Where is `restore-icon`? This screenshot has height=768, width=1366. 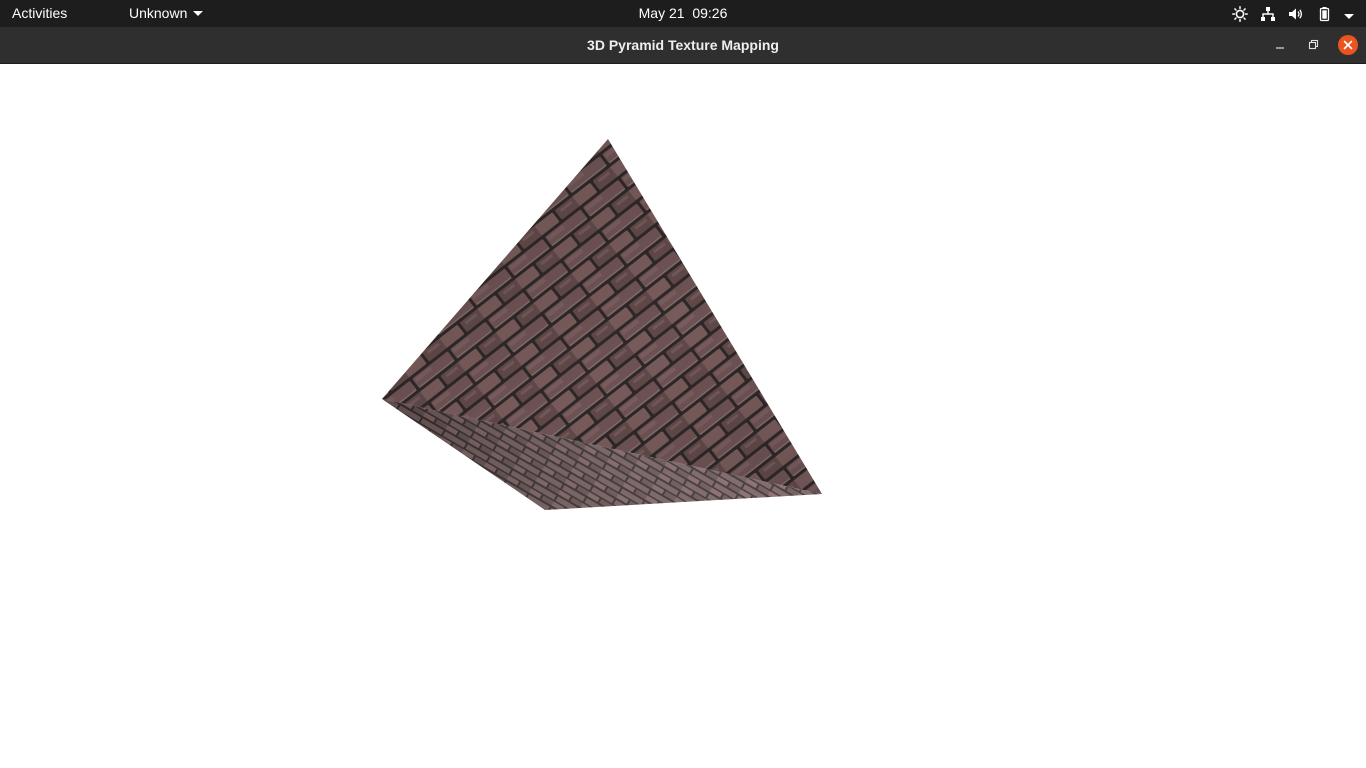
restore-icon is located at coordinates (1313, 44).